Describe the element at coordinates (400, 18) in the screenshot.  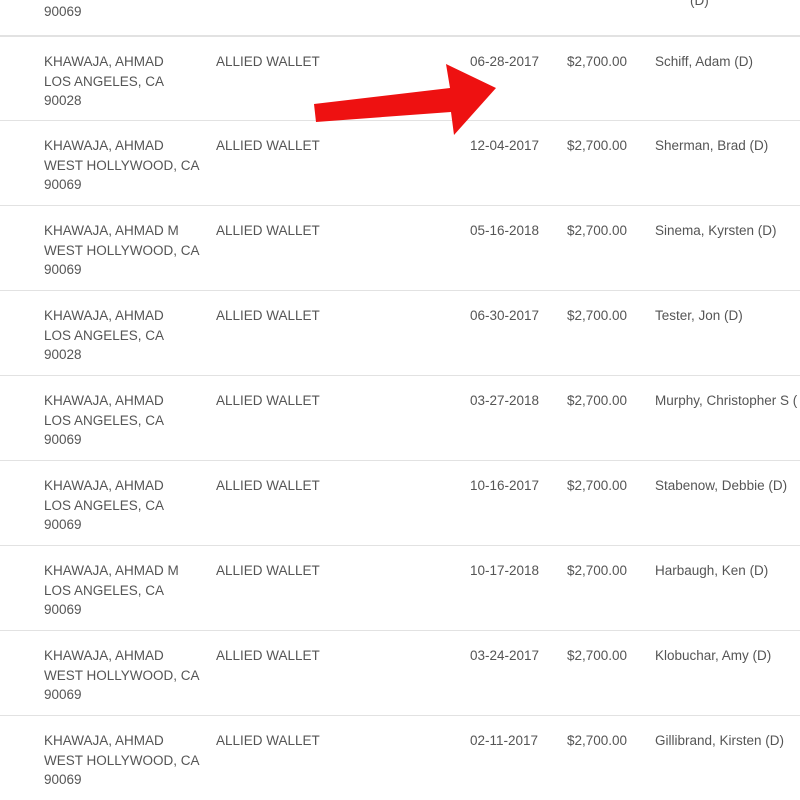
I see `table-row-partial: 90069 (D)` at that location.